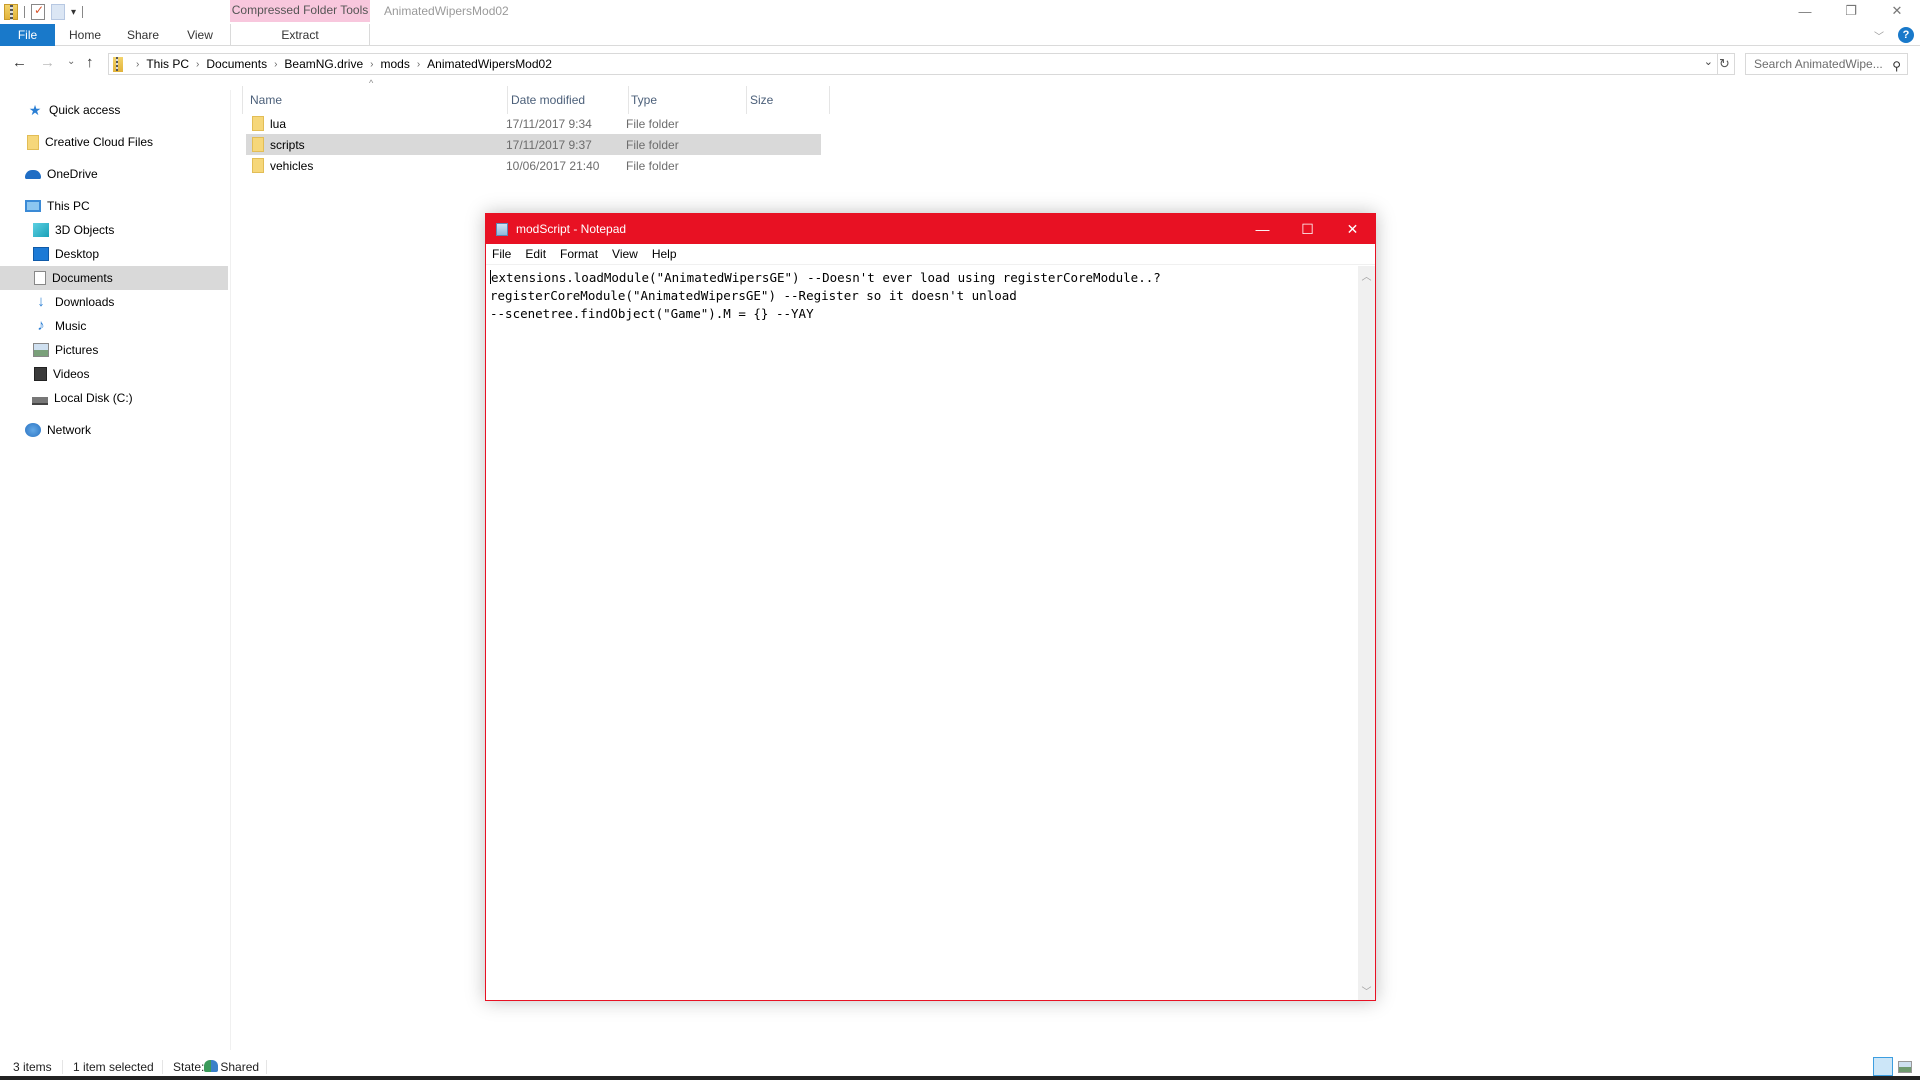 The image size is (1920, 1080). Describe the element at coordinates (41, 350) in the screenshot. I see `pictures-icon` at that location.